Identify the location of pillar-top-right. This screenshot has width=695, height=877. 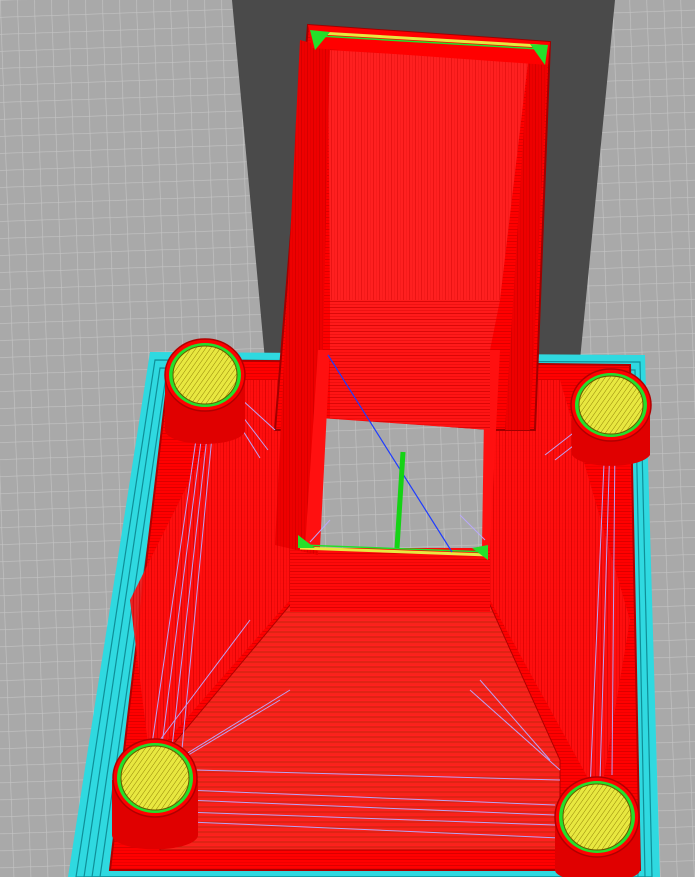
(611, 417).